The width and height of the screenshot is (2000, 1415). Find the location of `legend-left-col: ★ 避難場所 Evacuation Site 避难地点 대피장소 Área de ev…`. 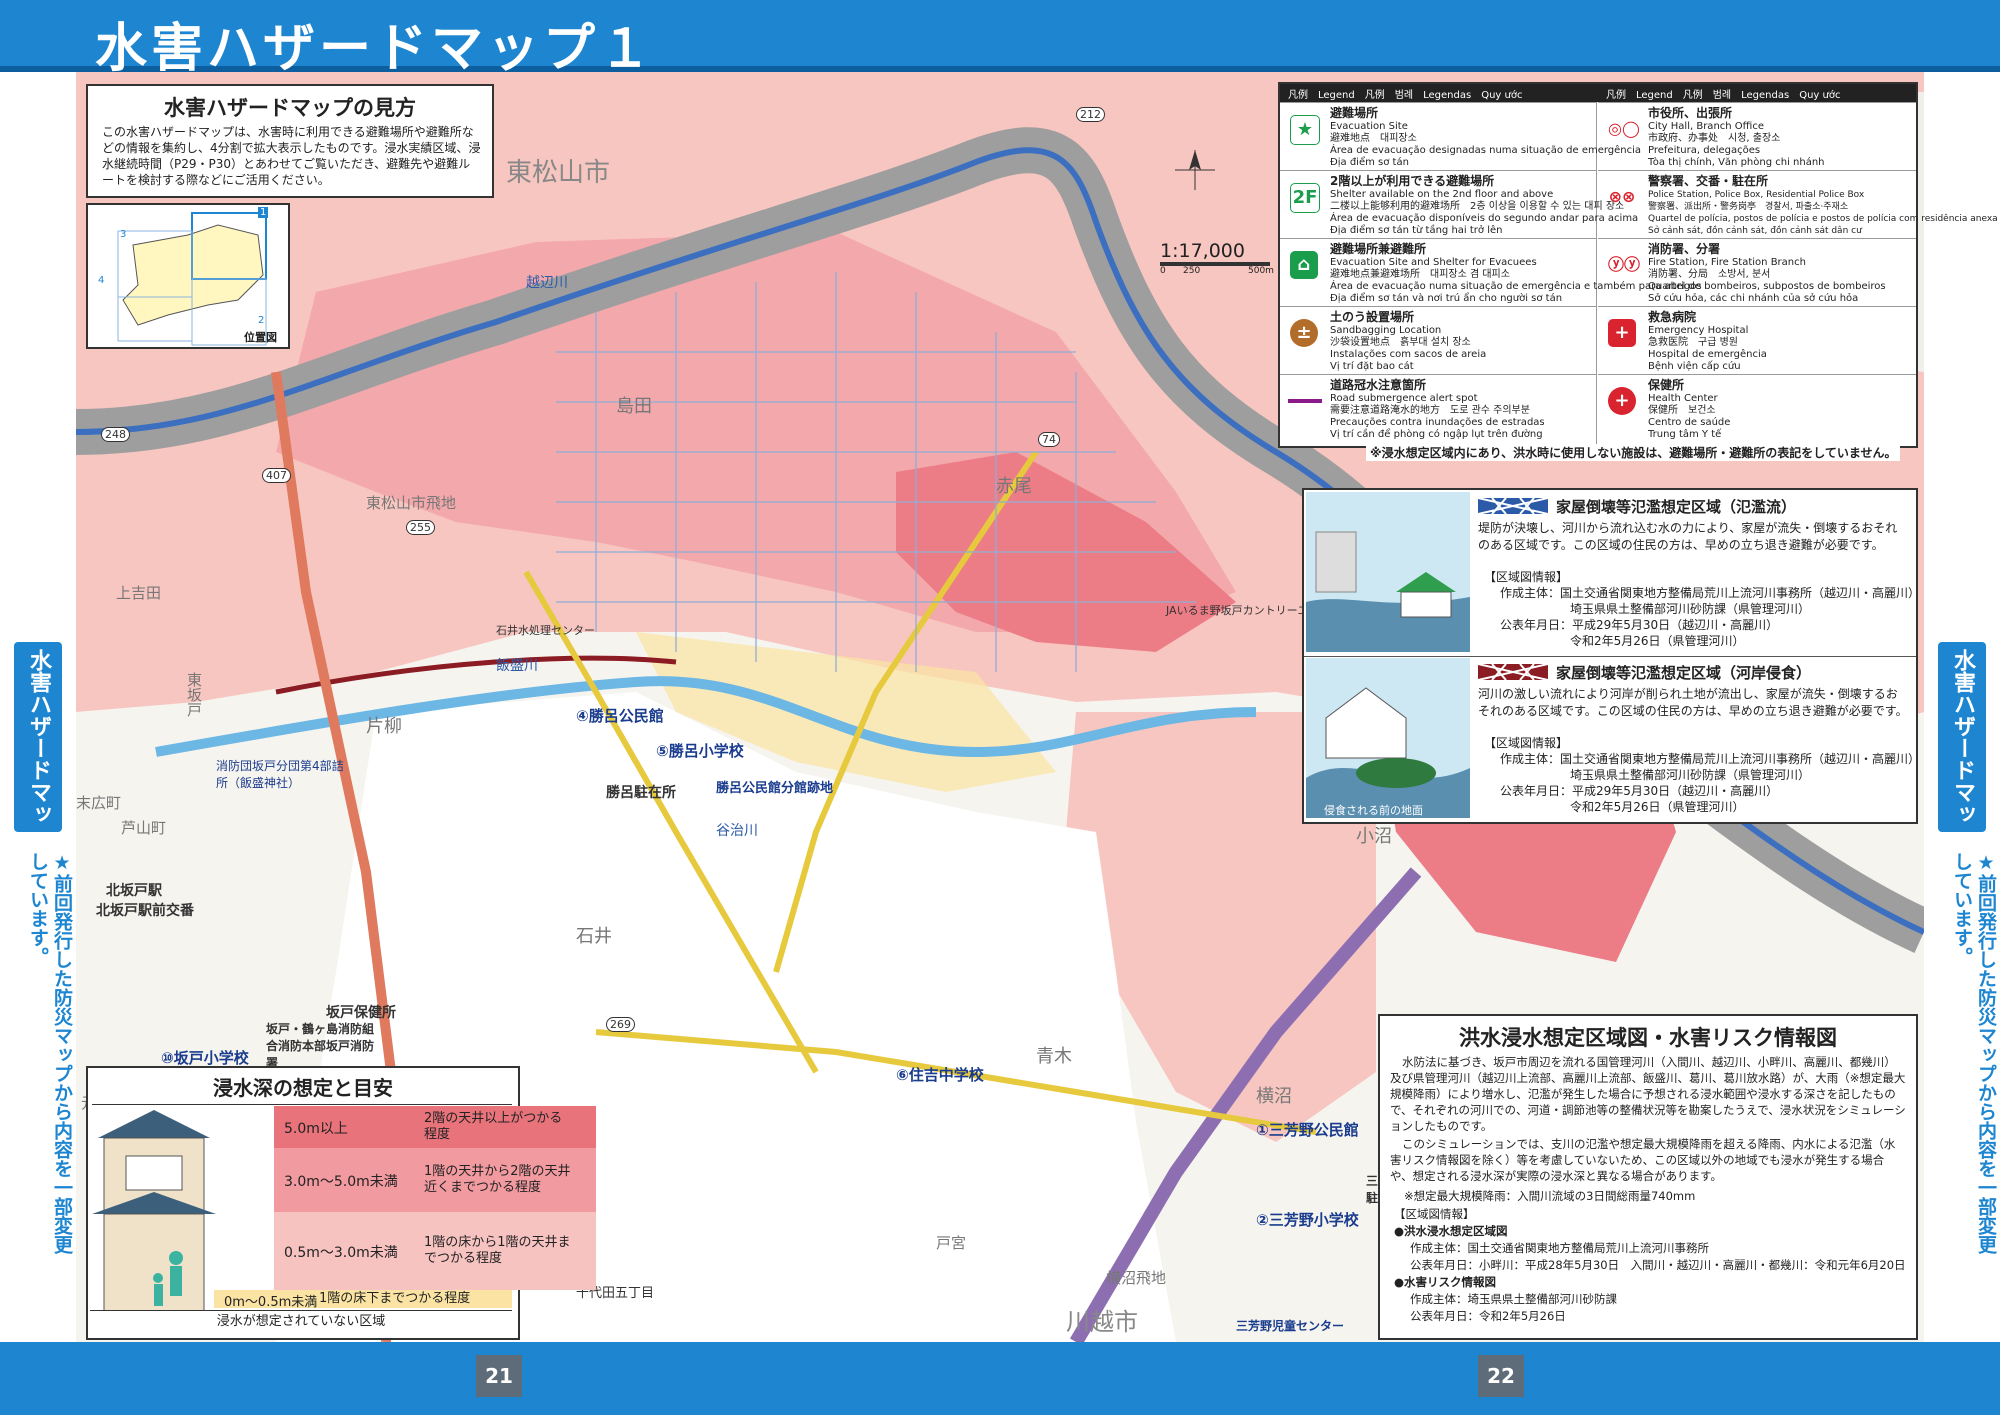

legend-left-col: ★ 避難場所 Evacuation Site 避难地点 대피장소 Área de ev… is located at coordinates (1491, 274).